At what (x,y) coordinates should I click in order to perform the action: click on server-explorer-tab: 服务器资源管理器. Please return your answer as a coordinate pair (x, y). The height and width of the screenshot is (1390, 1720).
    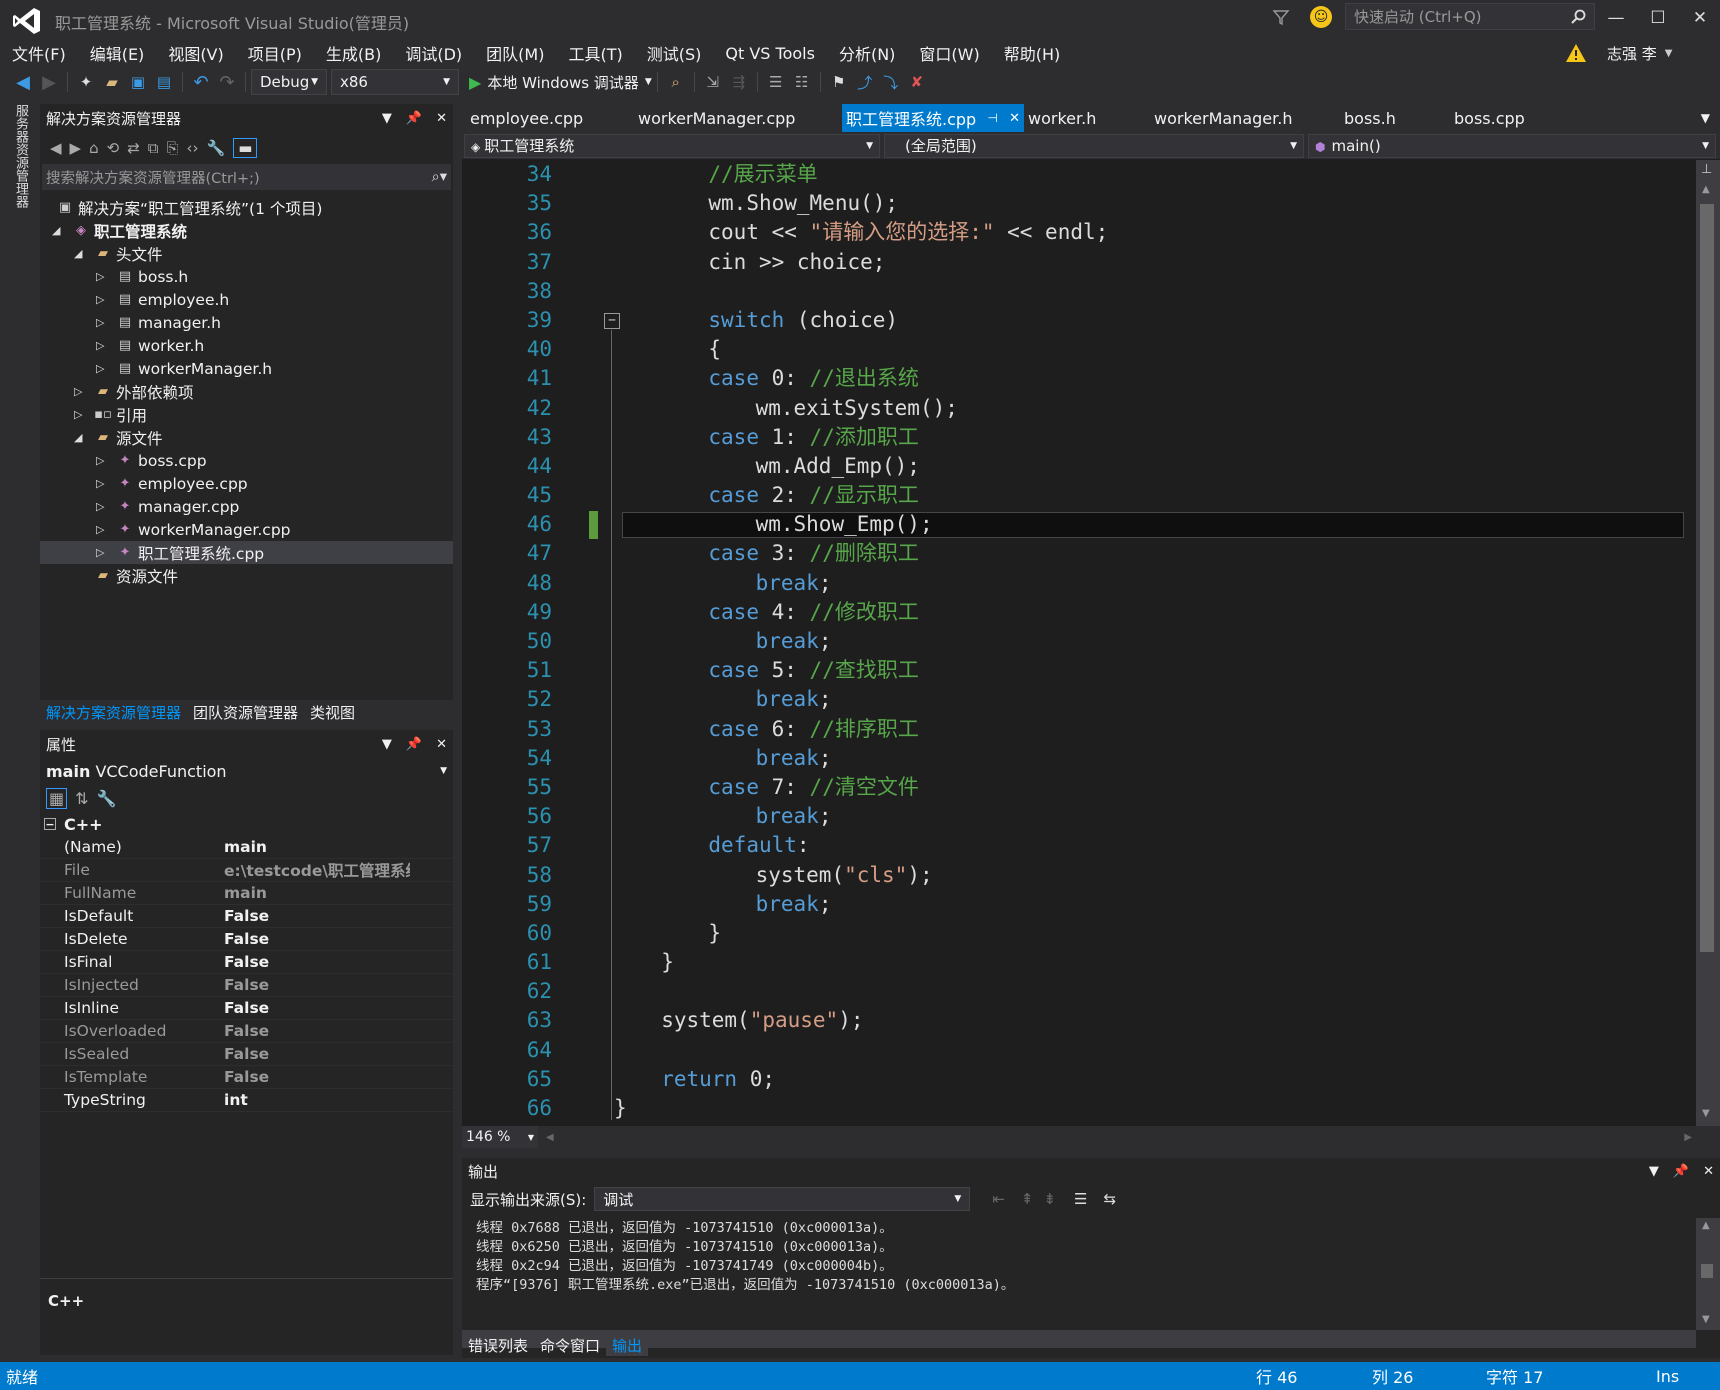
    Looking at the image, I should click on (20, 164).